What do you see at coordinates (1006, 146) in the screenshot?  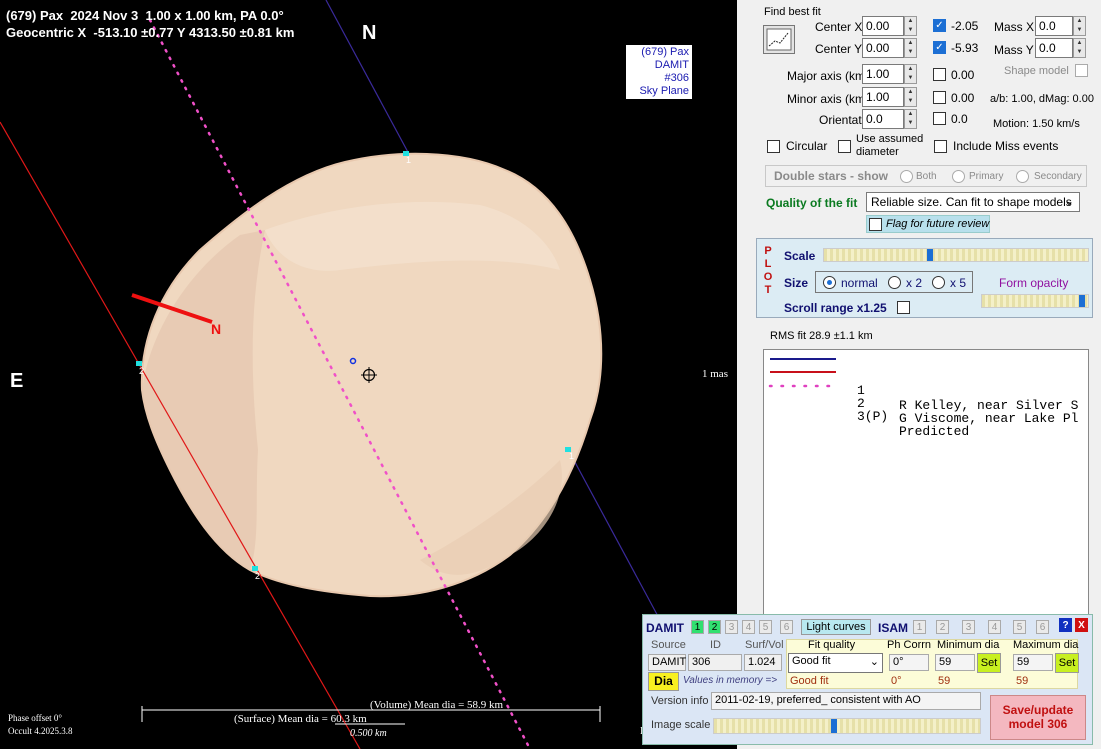 I see `include-miss-label: Include Miss events` at bounding box center [1006, 146].